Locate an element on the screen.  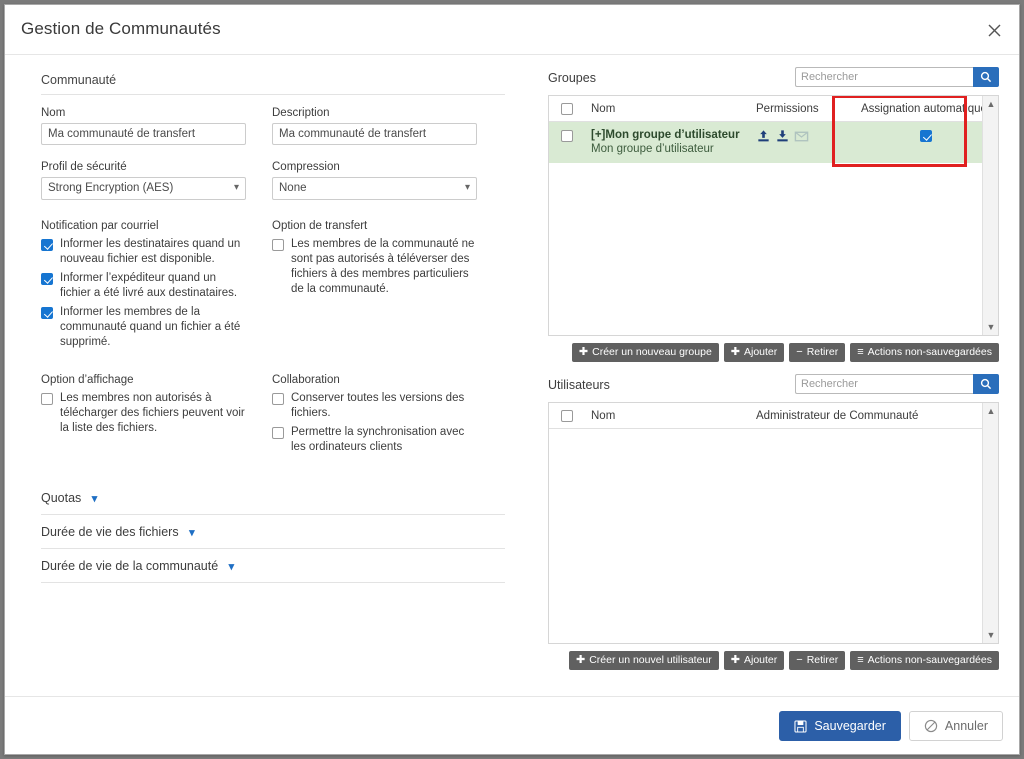
upload-icon is located at coordinates (763, 136).